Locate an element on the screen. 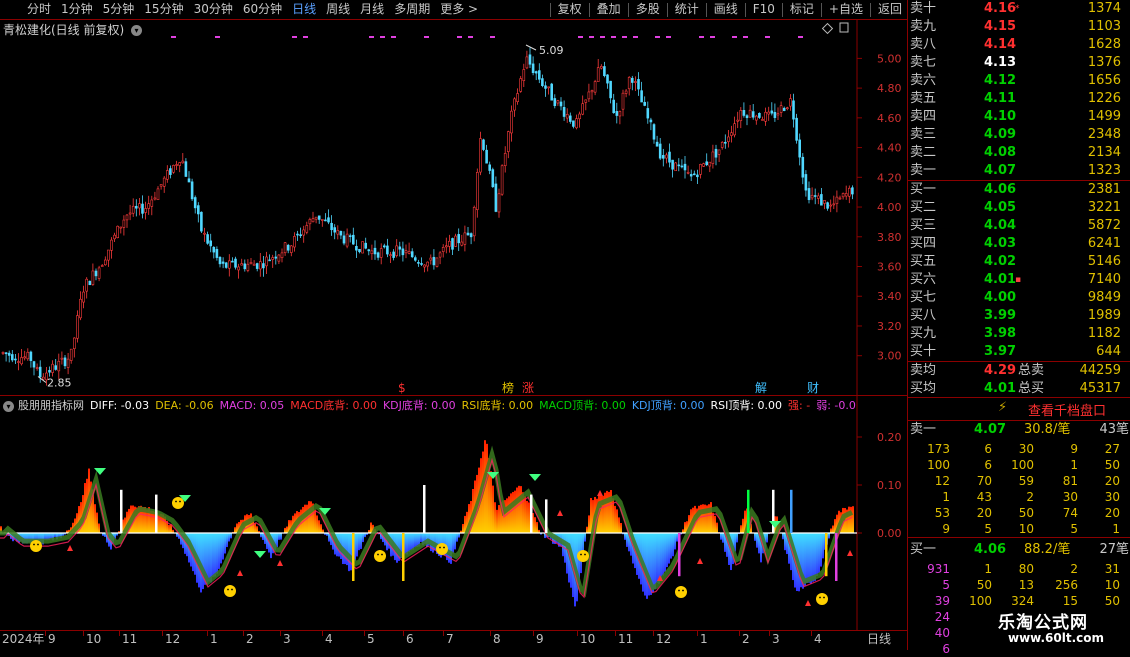 The width and height of the screenshot is (1130, 657). queue-value: 31 is located at coordinates (1100, 569).